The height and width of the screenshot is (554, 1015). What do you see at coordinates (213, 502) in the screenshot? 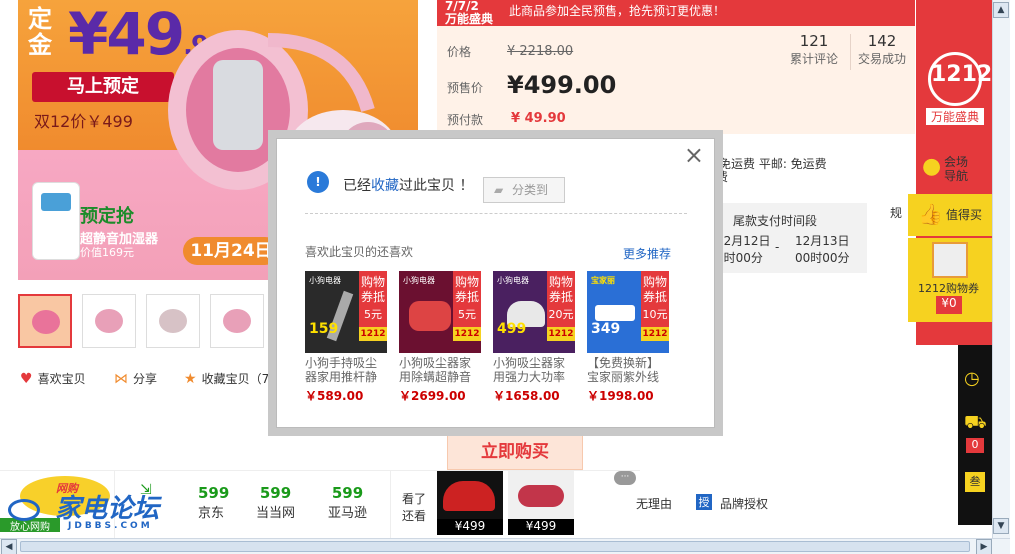
I see `compare-jd: 599 京东` at bounding box center [213, 502].